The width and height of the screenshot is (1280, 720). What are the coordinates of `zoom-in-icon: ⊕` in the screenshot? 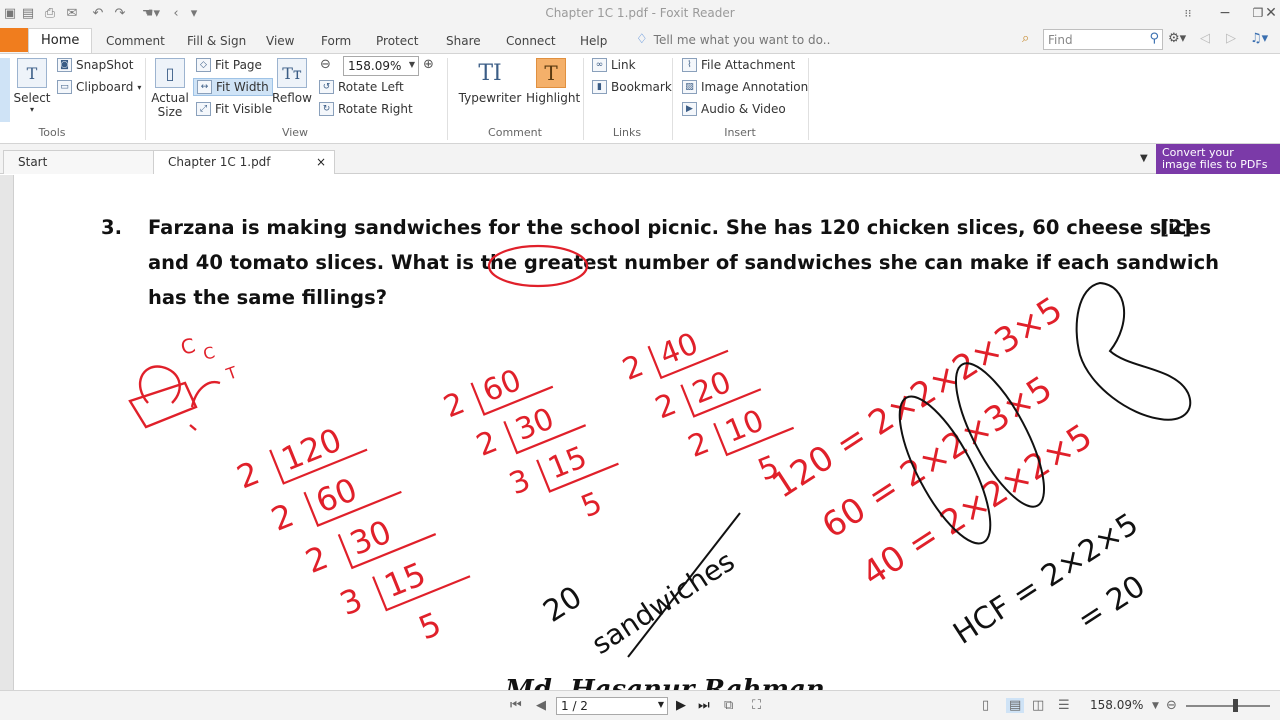 It's located at (428, 64).